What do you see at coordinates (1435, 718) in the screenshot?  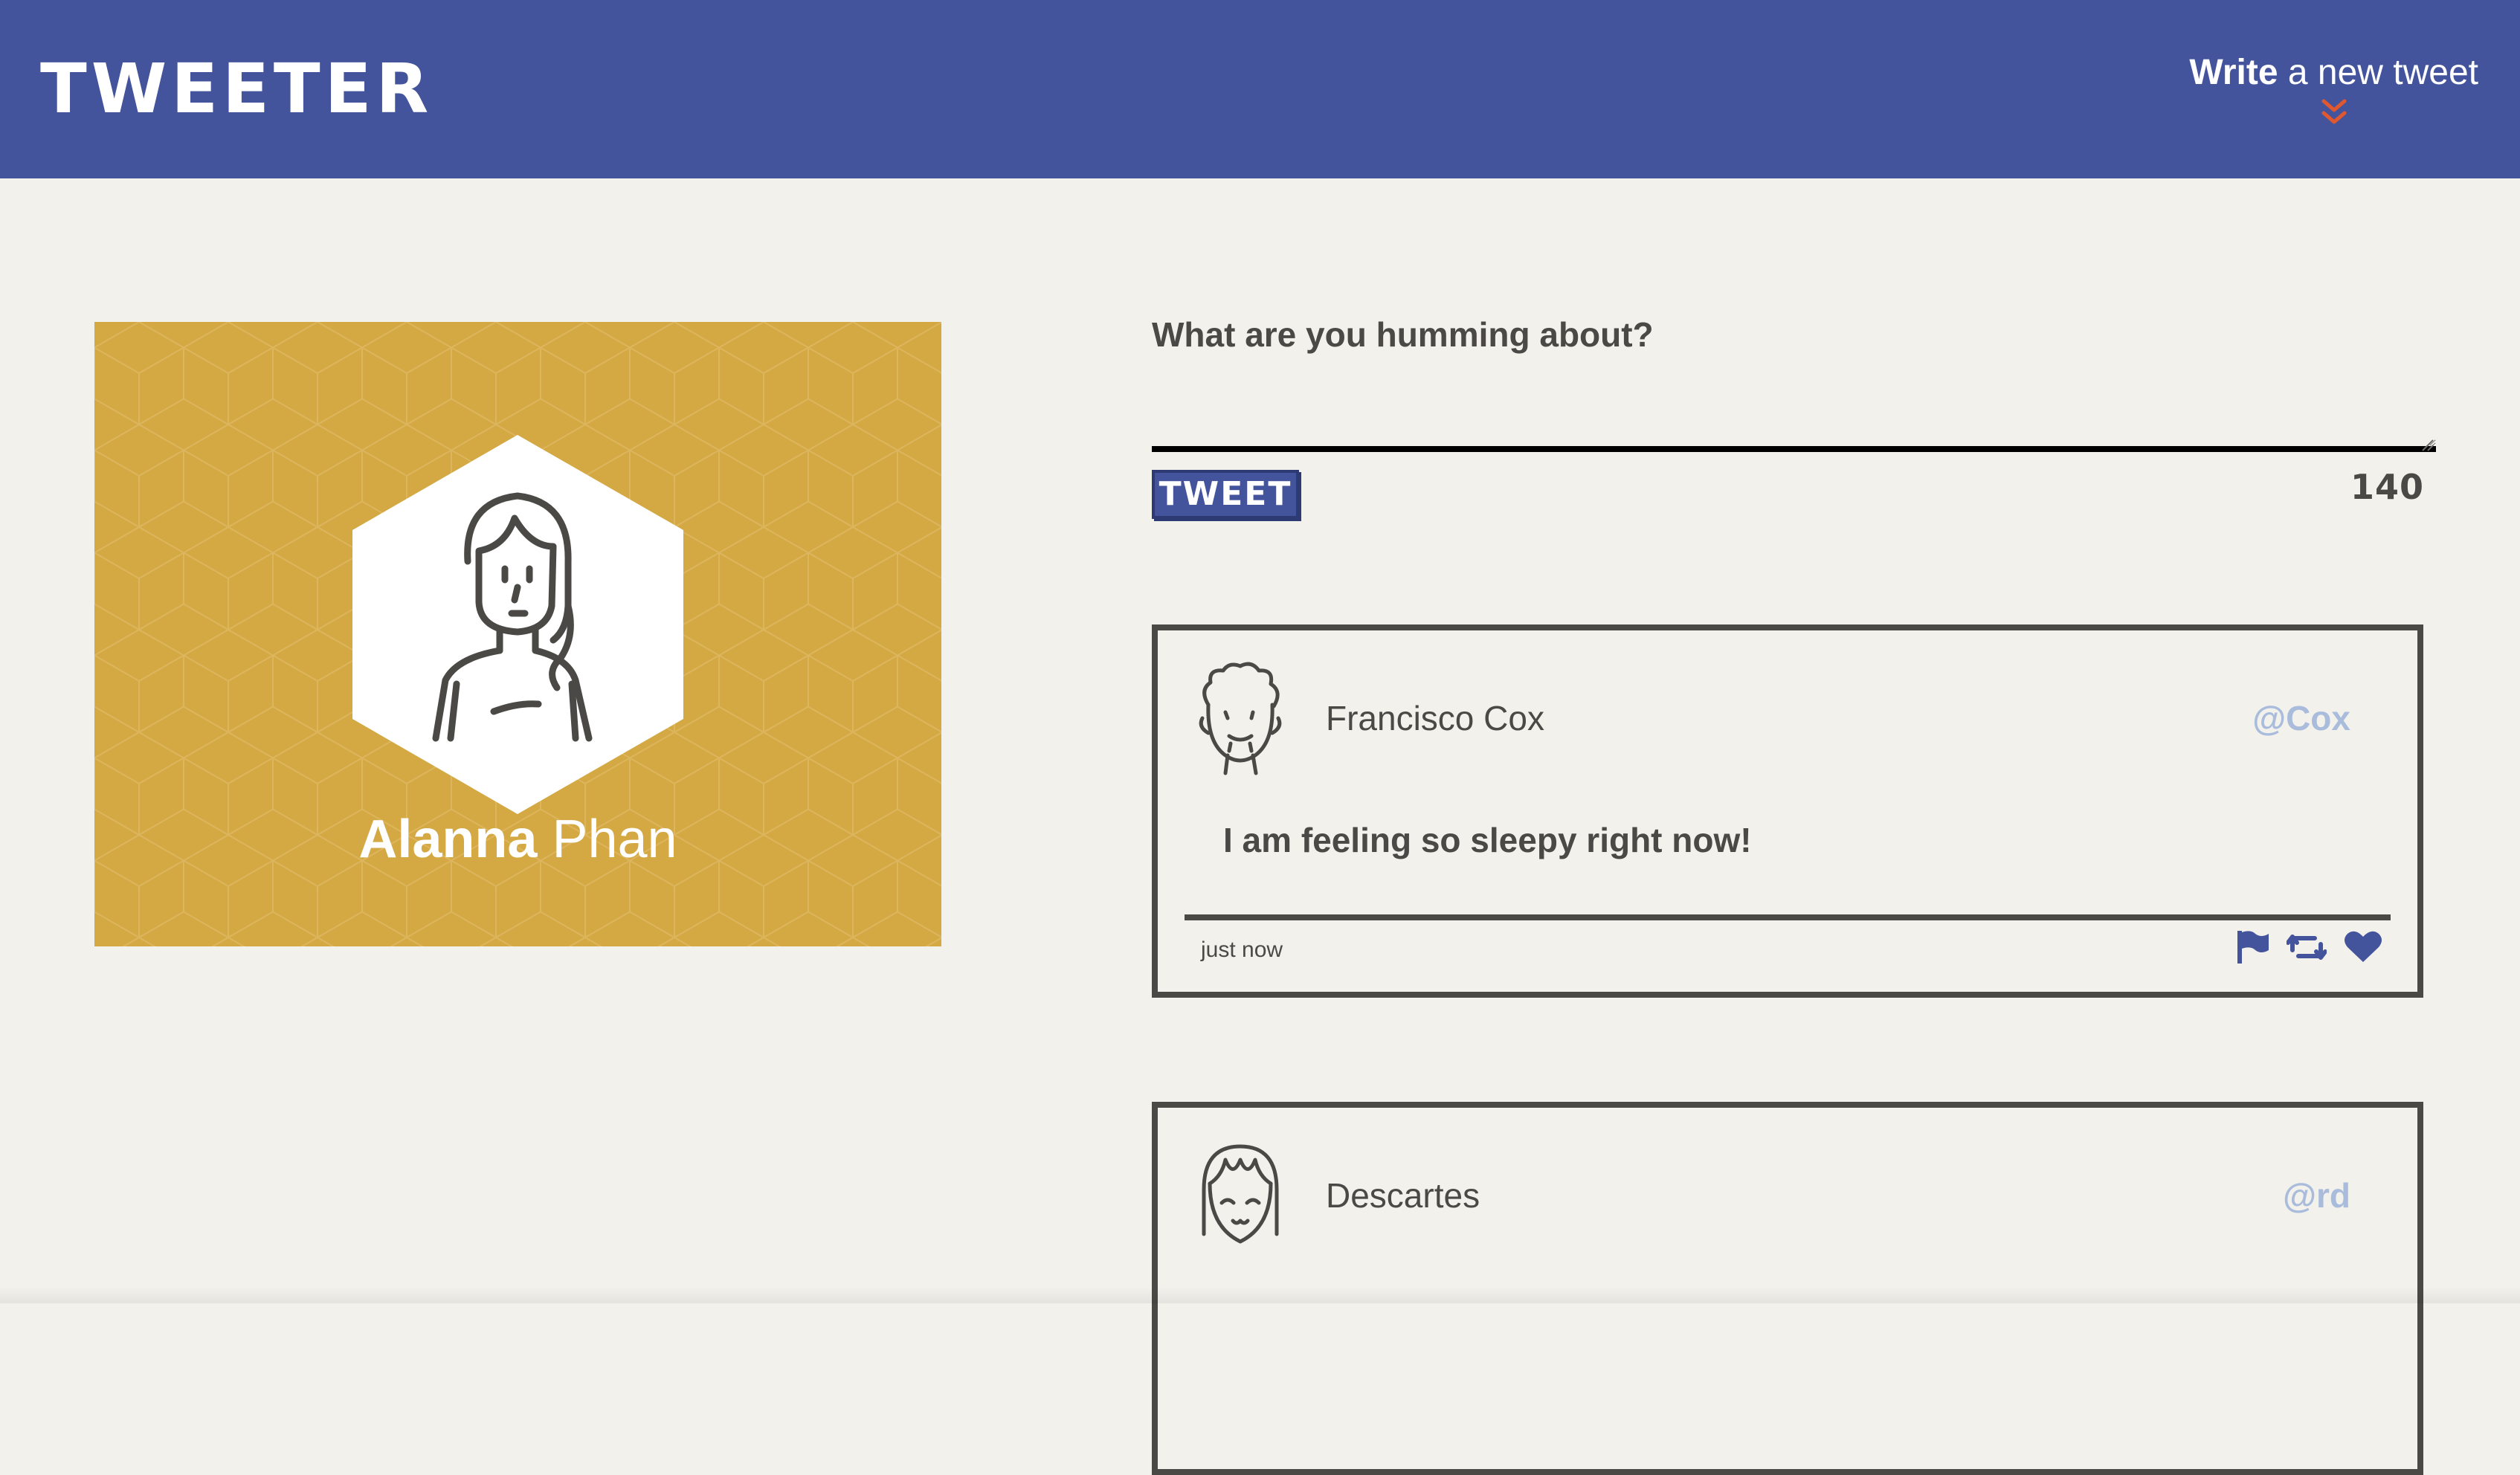 I see `tweet-author: Francisco Cox` at bounding box center [1435, 718].